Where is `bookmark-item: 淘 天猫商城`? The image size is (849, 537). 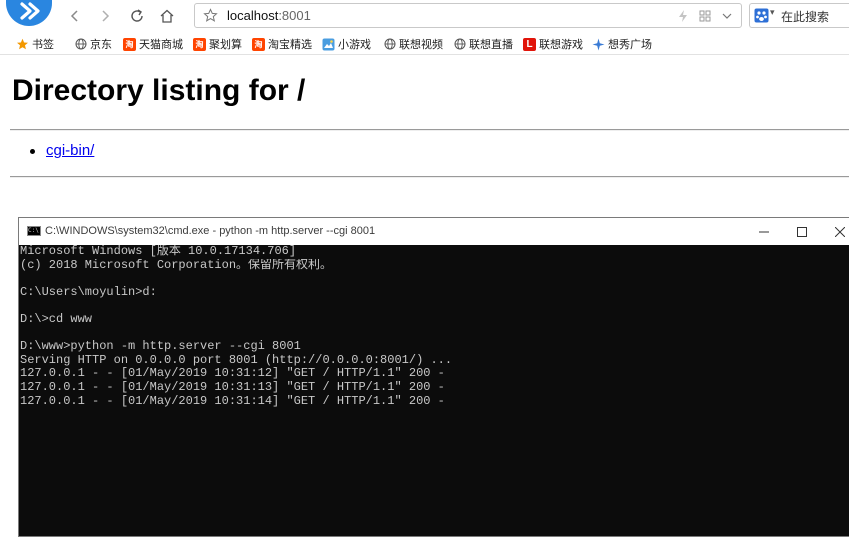 bookmark-item: 淘 天猫商城 is located at coordinates (153, 44).